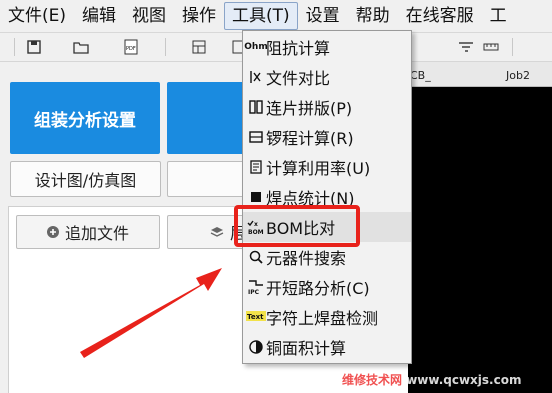  What do you see at coordinates (327, 287) in the screenshot?
I see `menu-item-short-open-analysis: IPC 开短路分析(C)` at bounding box center [327, 287].